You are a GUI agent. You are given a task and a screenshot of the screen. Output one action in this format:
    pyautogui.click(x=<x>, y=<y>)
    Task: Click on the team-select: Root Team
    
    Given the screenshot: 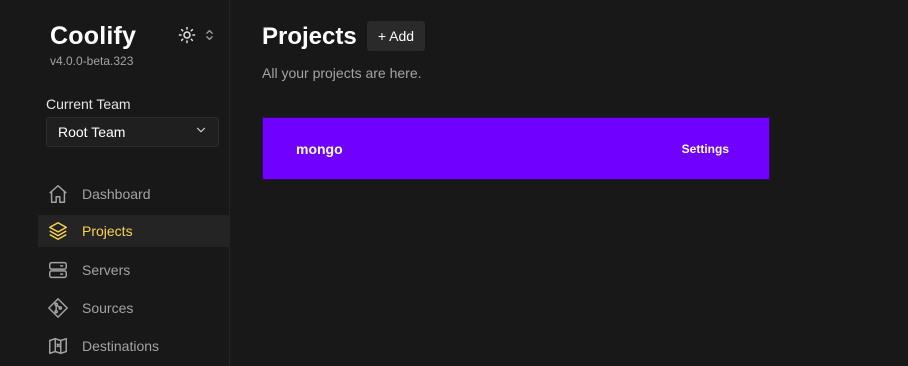 What is the action you would take?
    pyautogui.click(x=132, y=132)
    